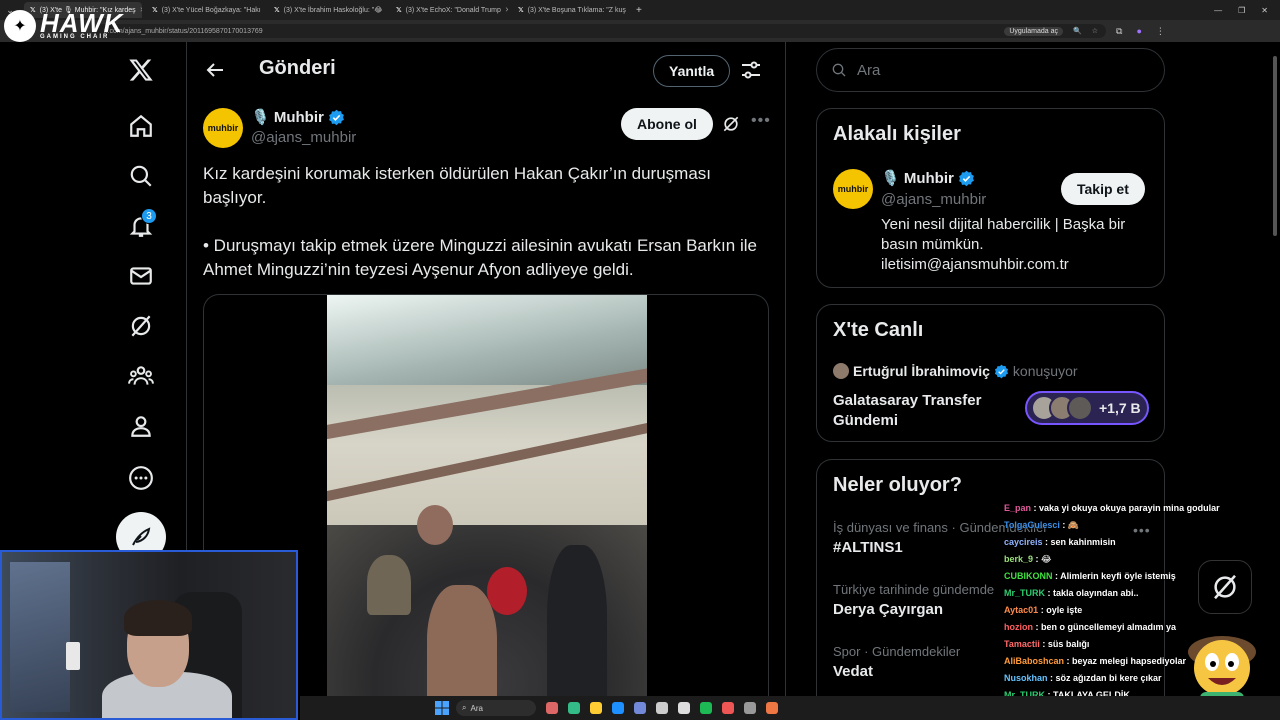 This screenshot has width=1280, height=720. Describe the element at coordinates (1077, 31) in the screenshot. I see `zoom-icon: 🔍` at that location.